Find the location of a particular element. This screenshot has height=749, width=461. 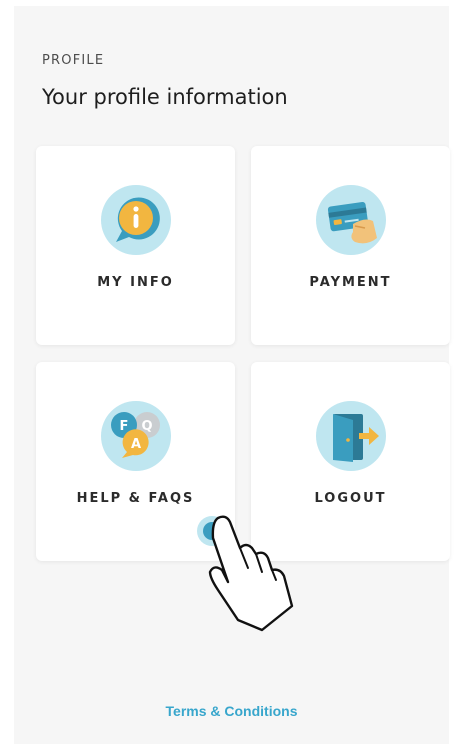

logout-card: LOGOUT is located at coordinates (350, 461).